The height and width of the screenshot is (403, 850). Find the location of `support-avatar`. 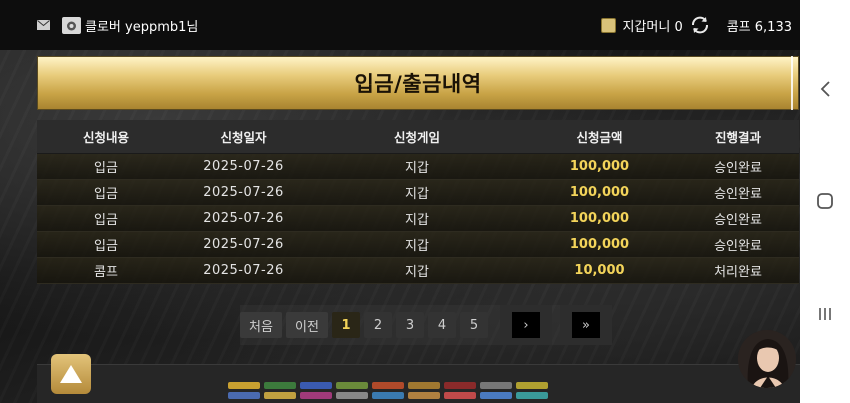

support-avatar is located at coordinates (767, 359).